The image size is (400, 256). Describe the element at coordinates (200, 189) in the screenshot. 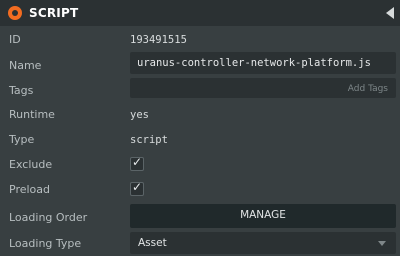

I see `preload-row: Preload` at that location.